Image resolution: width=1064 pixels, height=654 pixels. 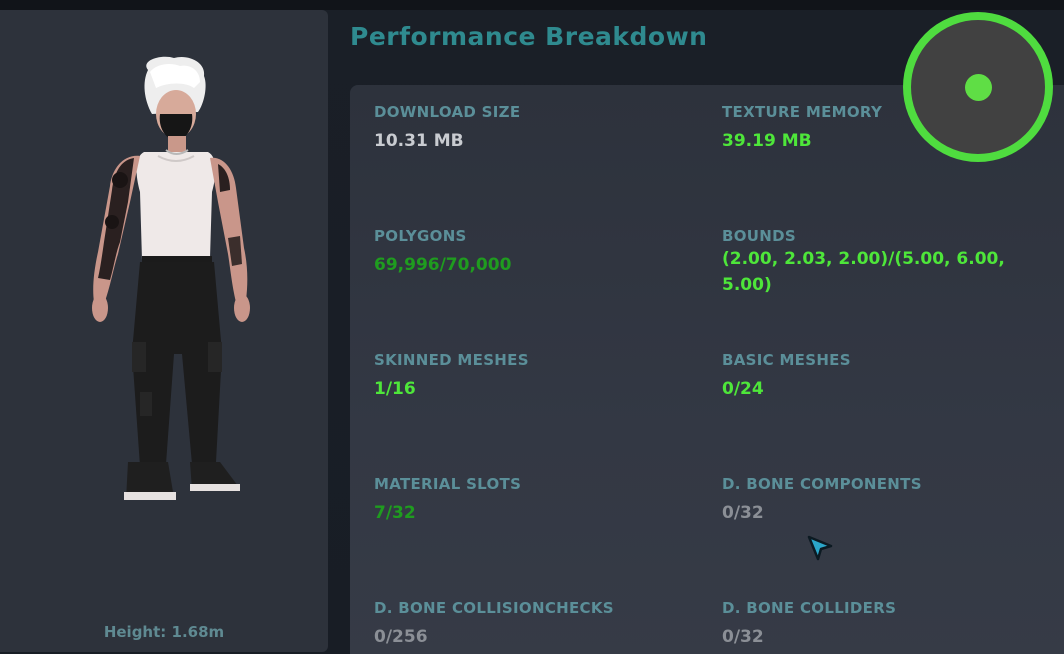 I want to click on stat-label: BASIC MESHES, so click(x=786, y=360).